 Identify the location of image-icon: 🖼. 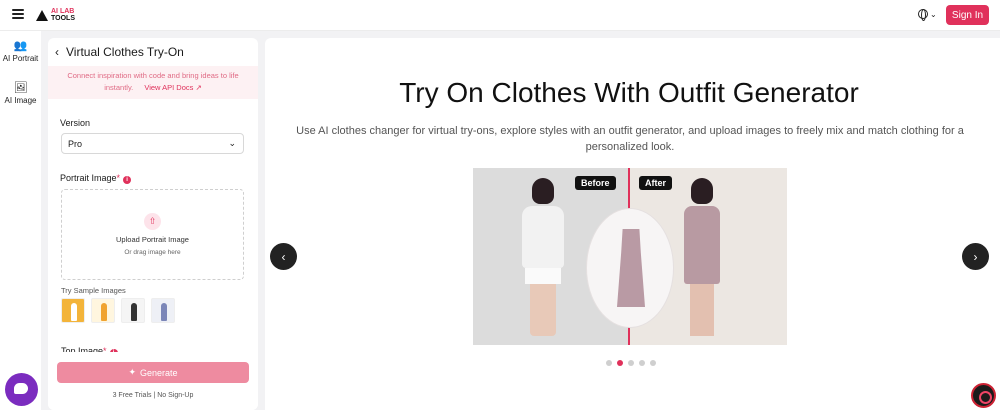
(20, 88).